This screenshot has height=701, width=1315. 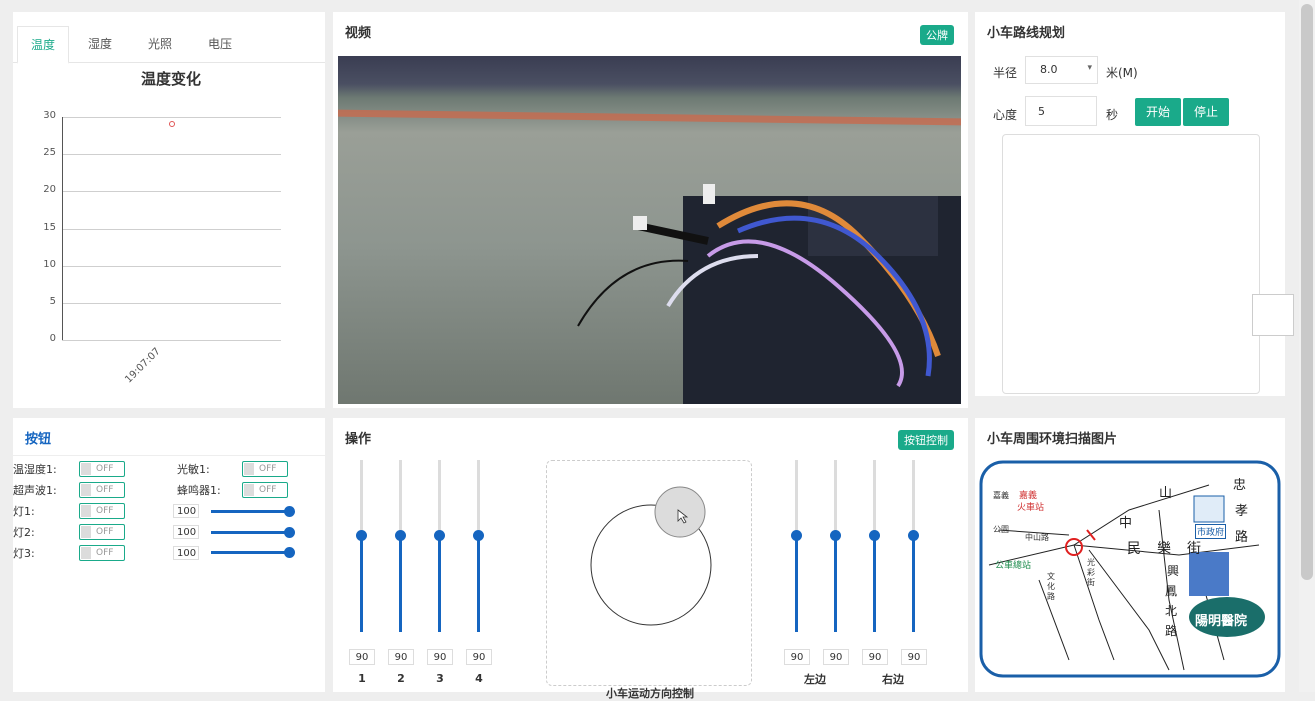 I want to click on servo-label: 3, so click(x=440, y=678).